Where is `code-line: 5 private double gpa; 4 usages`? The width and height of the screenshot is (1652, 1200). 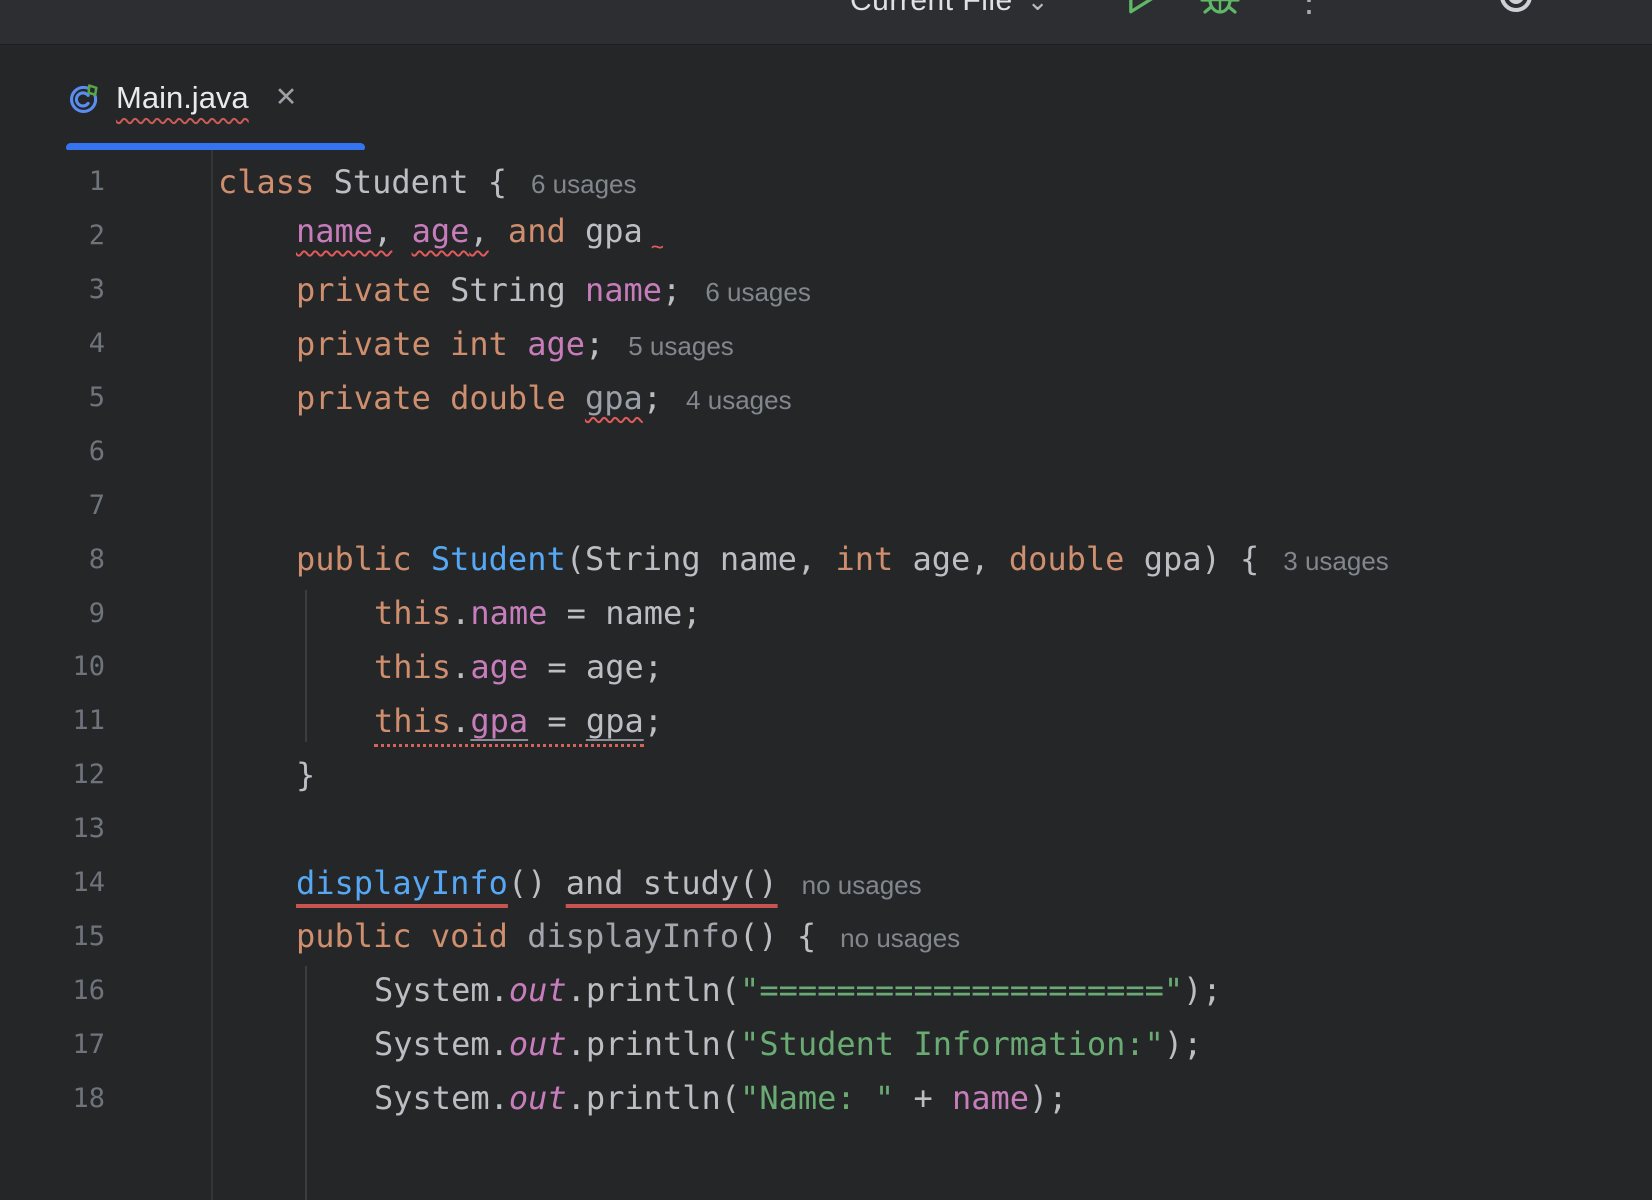 code-line: 5 private double gpa; 4 usages is located at coordinates (826, 398).